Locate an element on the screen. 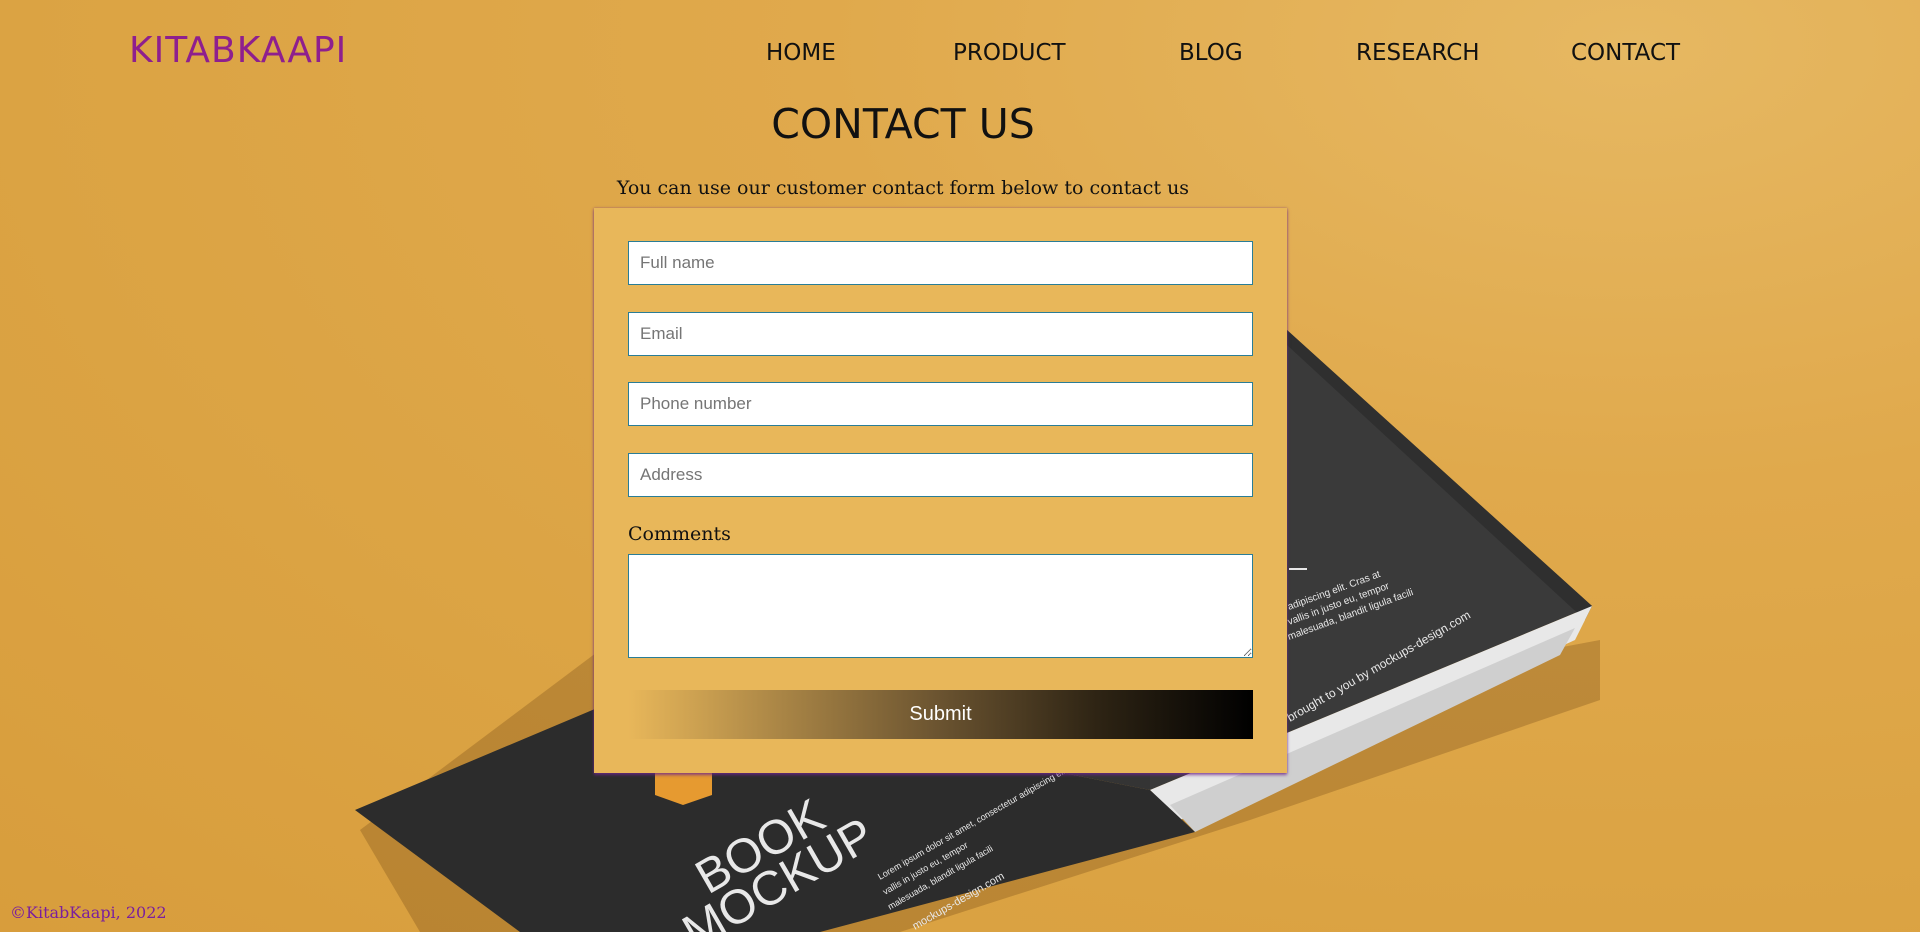 This screenshot has width=1920, height=932. nav-item-home: HOME is located at coordinates (801, 53).